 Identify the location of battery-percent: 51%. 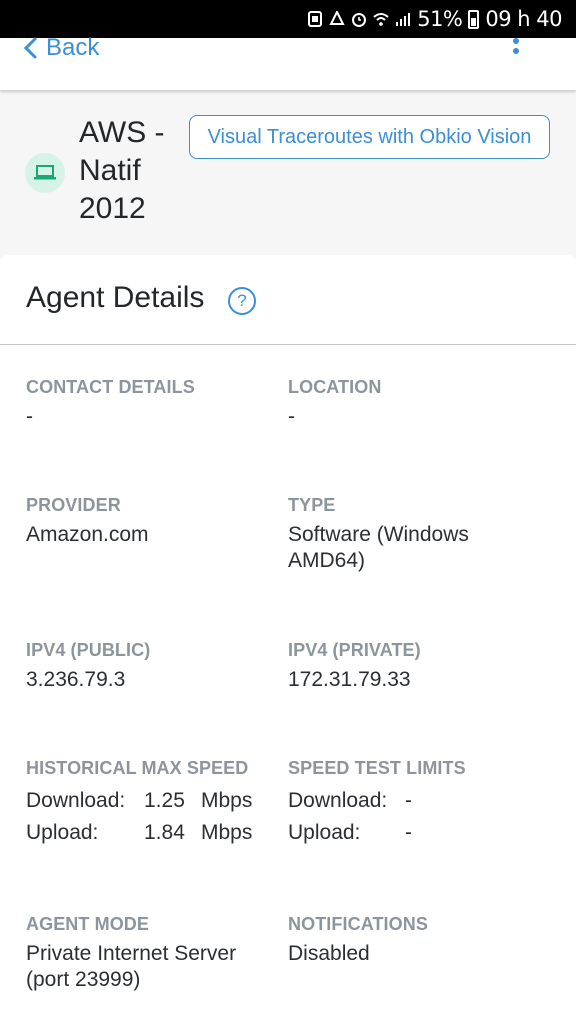
(440, 19).